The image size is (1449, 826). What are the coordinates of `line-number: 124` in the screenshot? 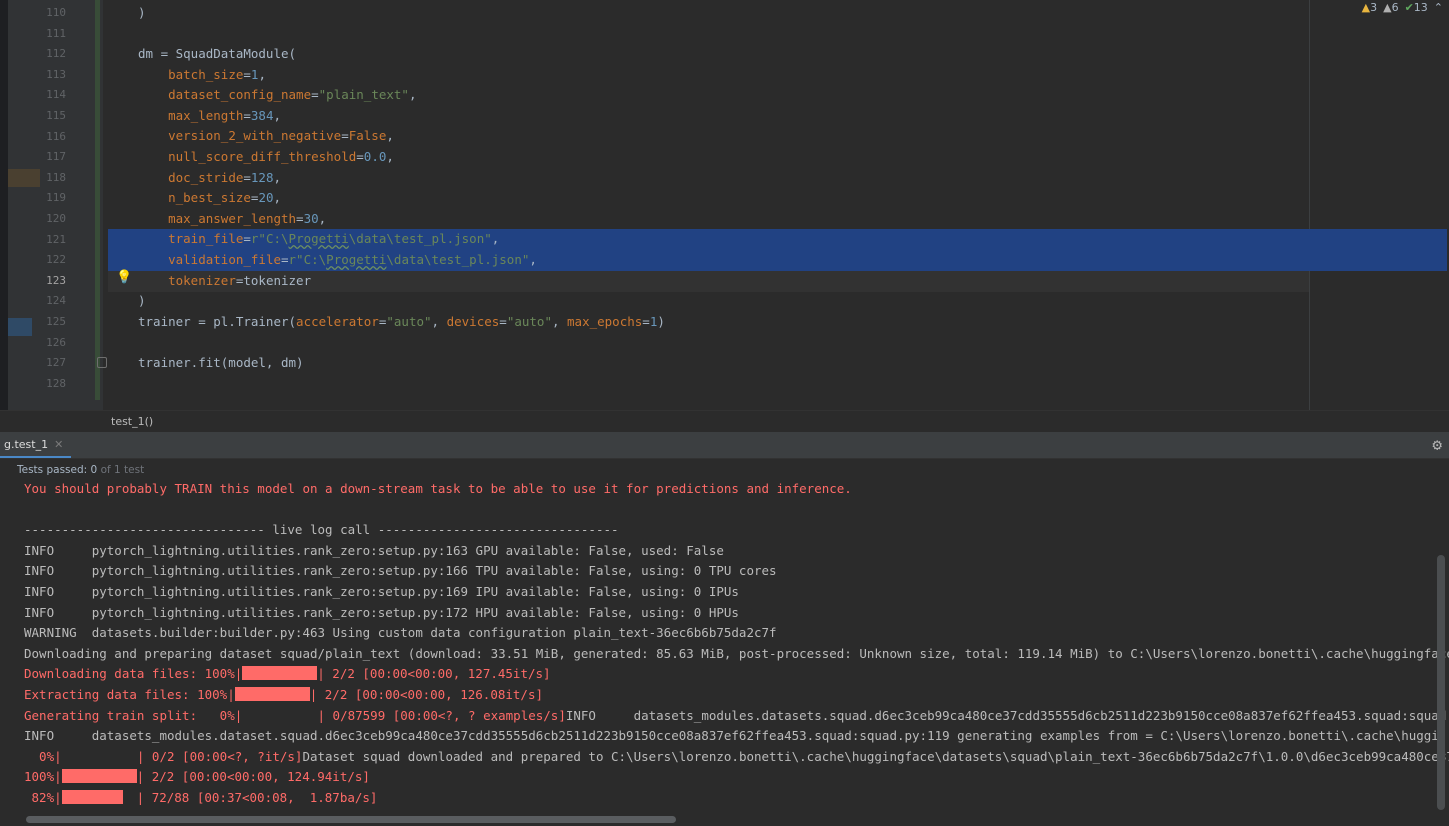 It's located at (53, 301).